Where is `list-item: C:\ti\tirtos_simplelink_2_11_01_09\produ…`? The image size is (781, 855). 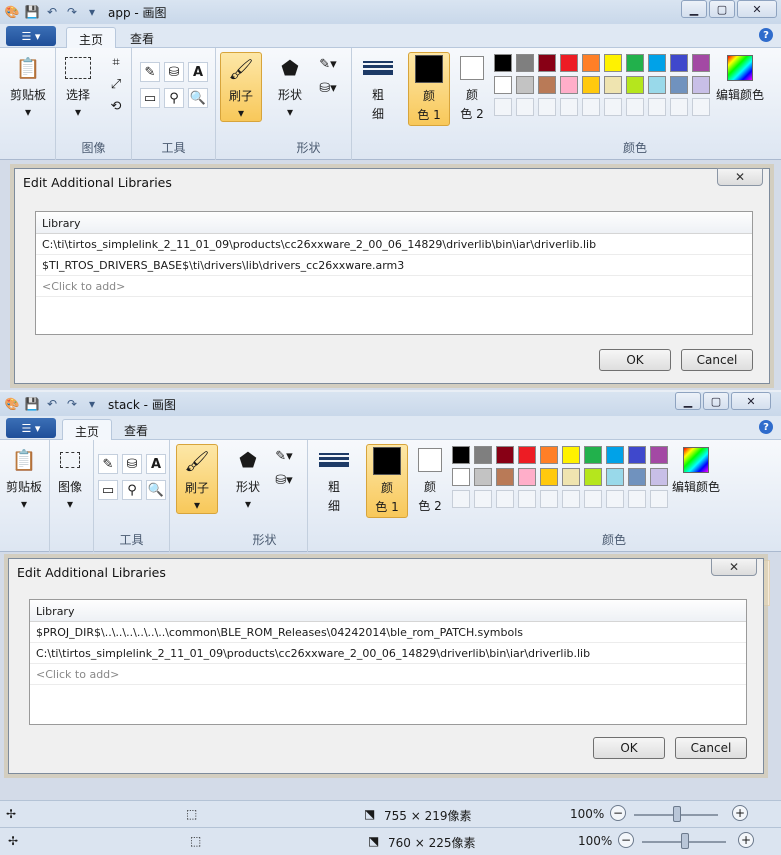 list-item: C:\ti\tirtos_simplelink_2_11_01_09\produ… is located at coordinates (388, 653).